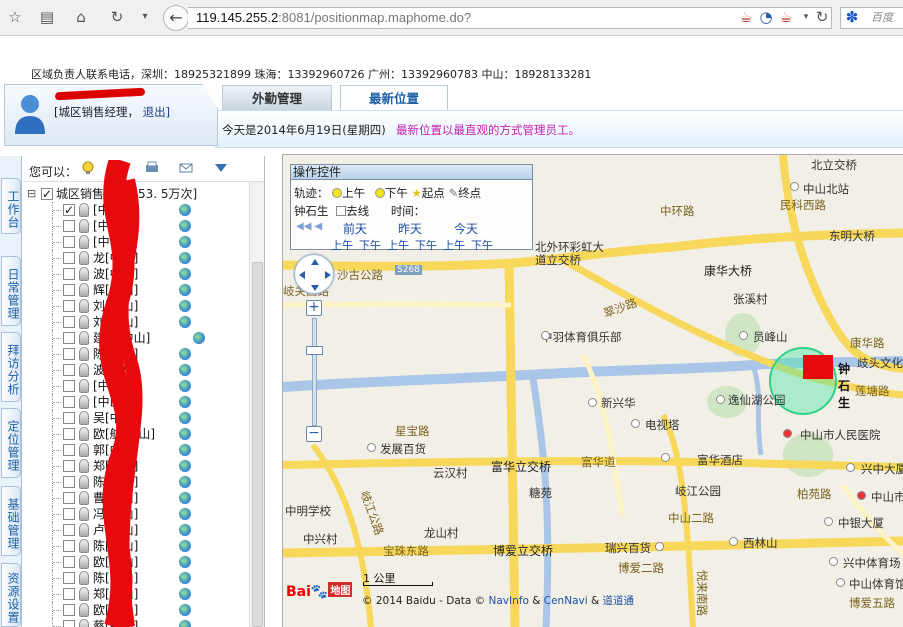  What do you see at coordinates (426, 245) in the screenshot?
I see `half-day-pm-2: 下午` at bounding box center [426, 245].